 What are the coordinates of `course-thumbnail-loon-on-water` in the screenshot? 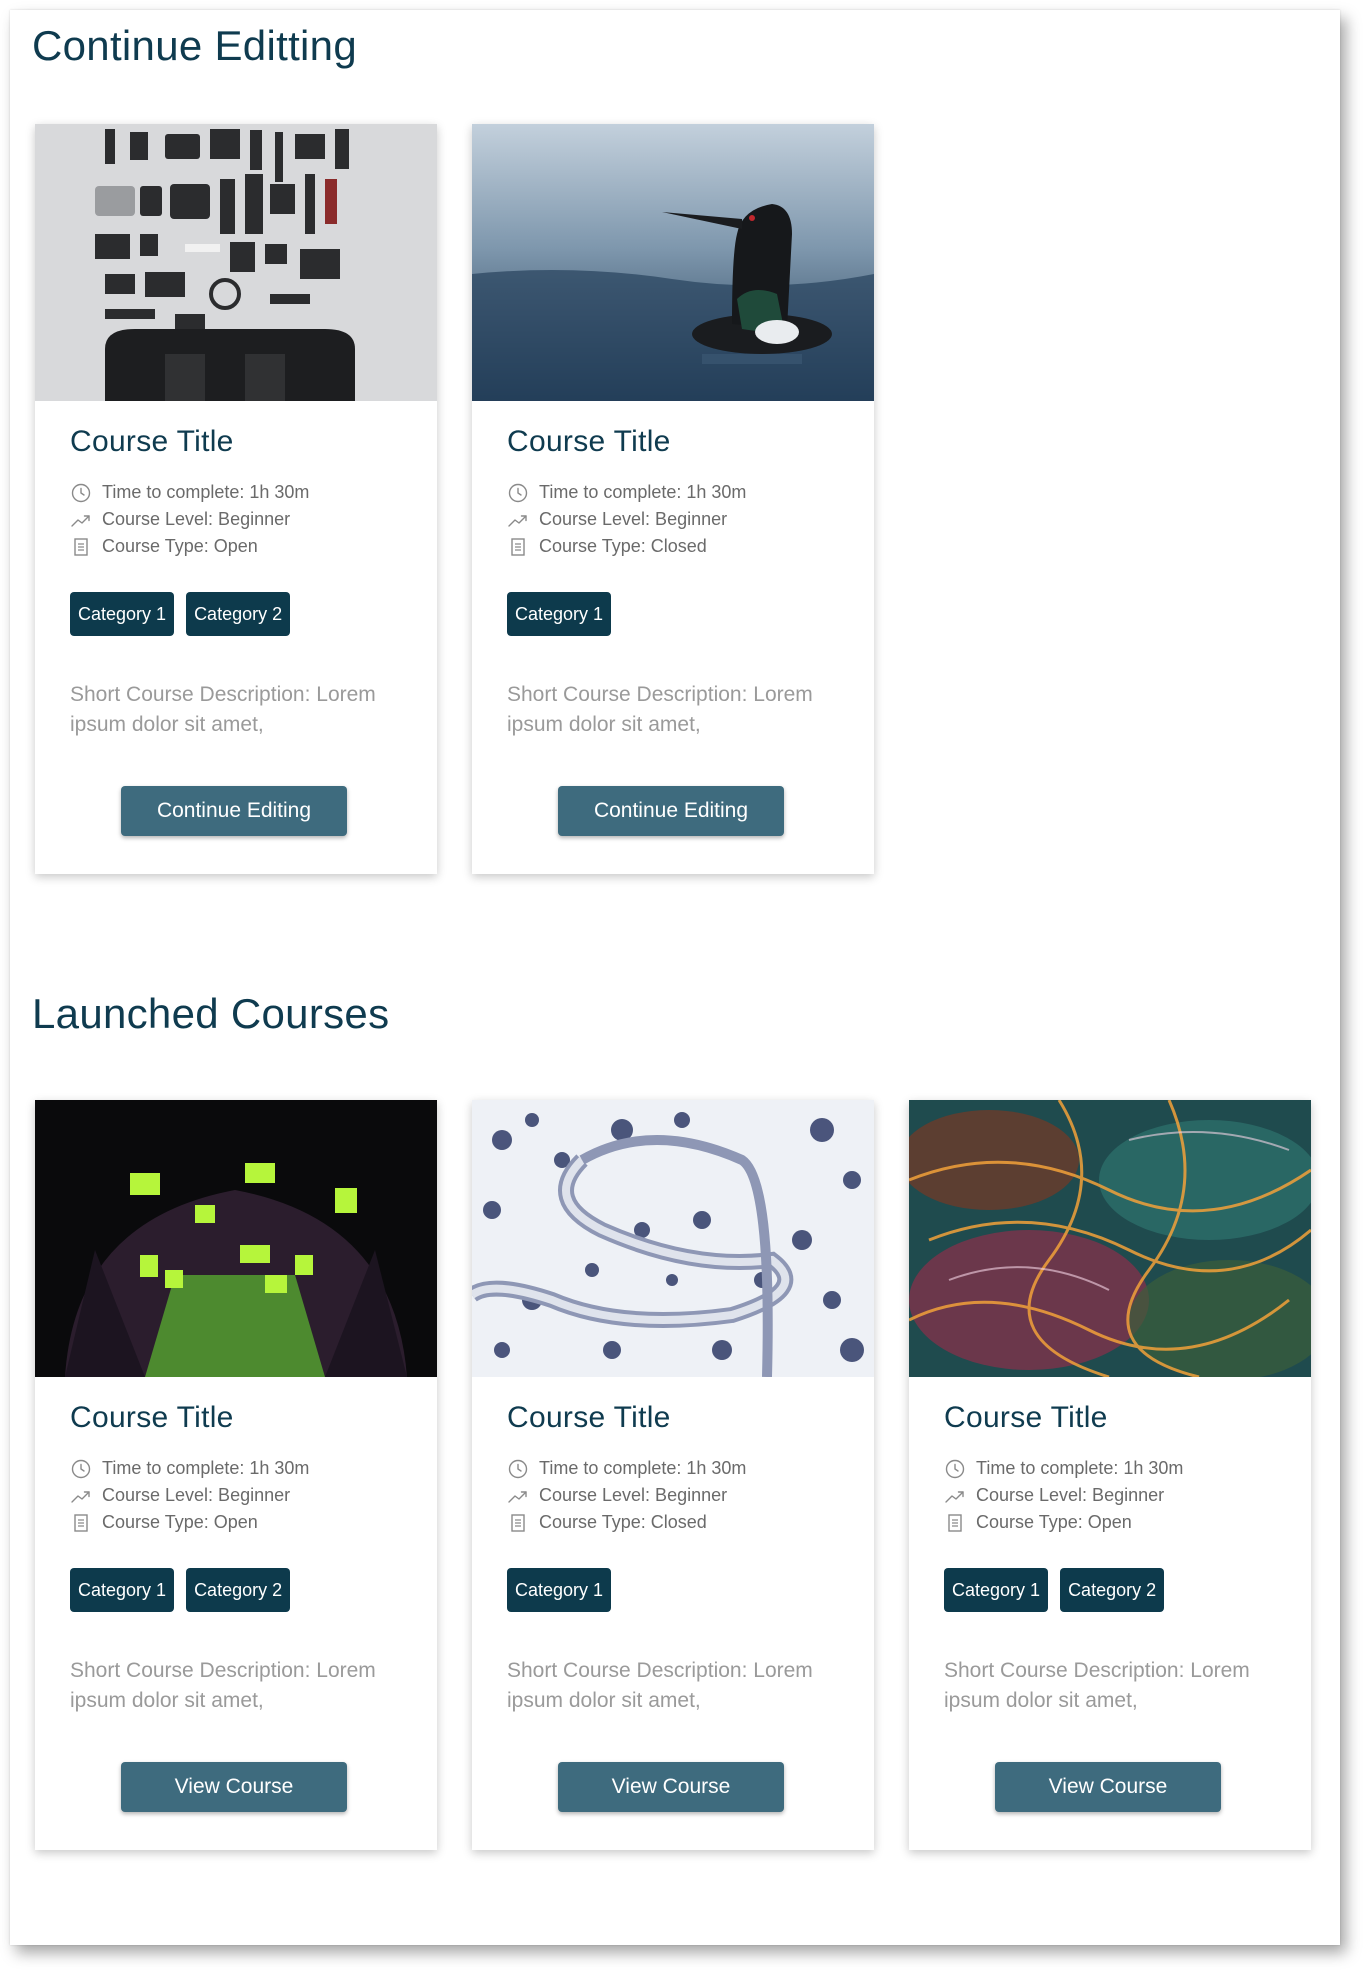 It's located at (673, 262).